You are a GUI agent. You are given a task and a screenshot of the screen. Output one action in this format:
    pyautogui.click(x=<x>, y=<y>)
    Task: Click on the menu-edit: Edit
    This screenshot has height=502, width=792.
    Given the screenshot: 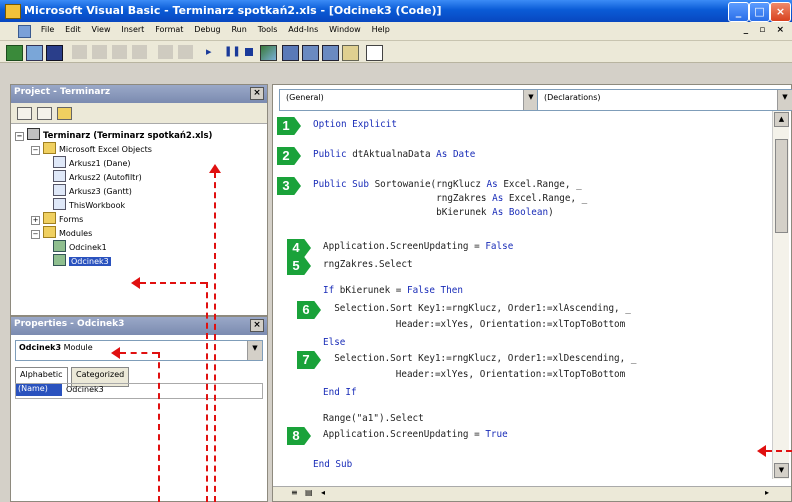 What is the action you would take?
    pyautogui.click(x=73, y=28)
    